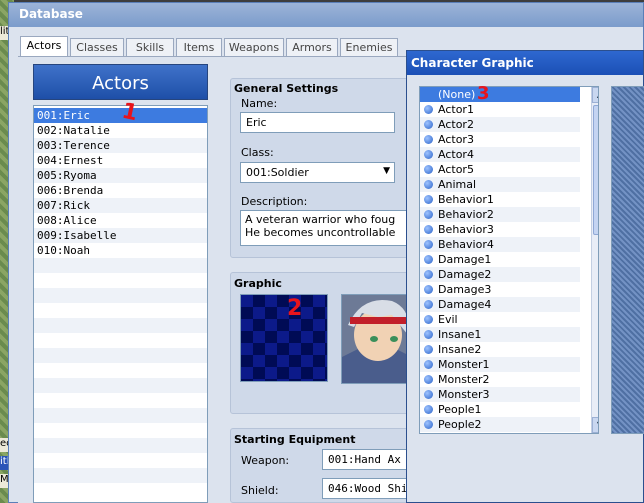  Describe the element at coordinates (317, 122) in the screenshot. I see `name-input: Eric` at that location.